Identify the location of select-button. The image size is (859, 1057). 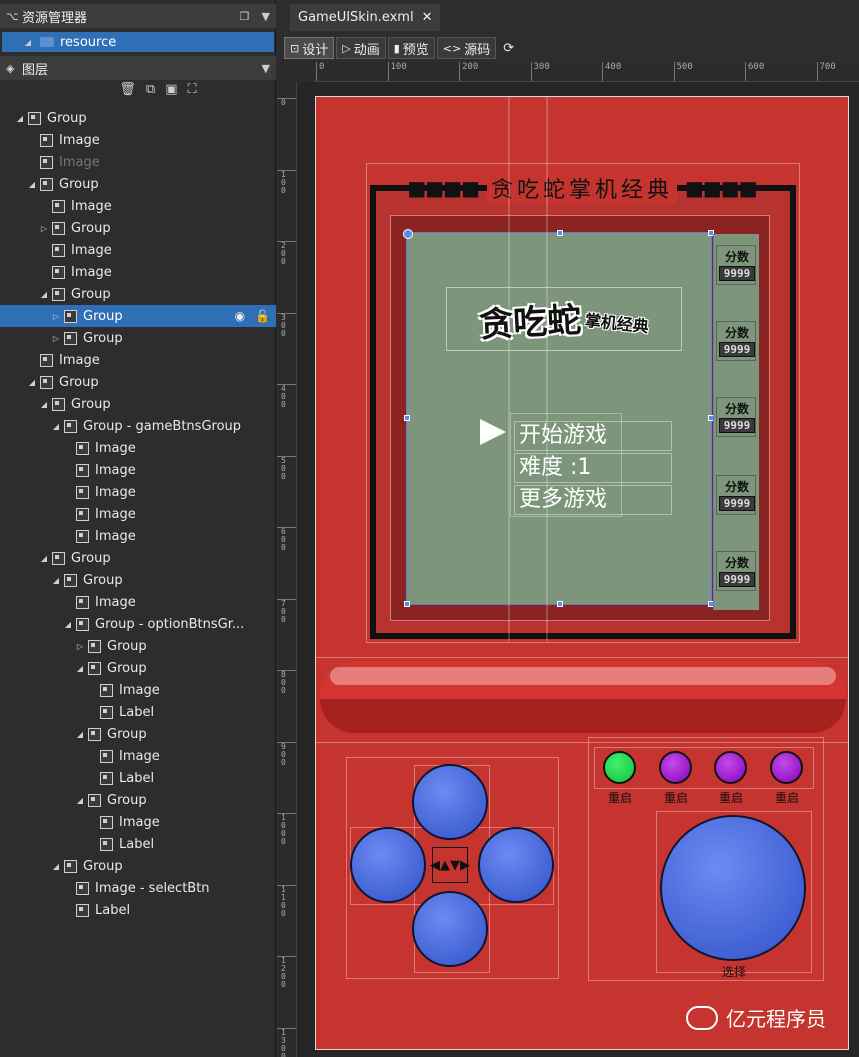
(733, 888).